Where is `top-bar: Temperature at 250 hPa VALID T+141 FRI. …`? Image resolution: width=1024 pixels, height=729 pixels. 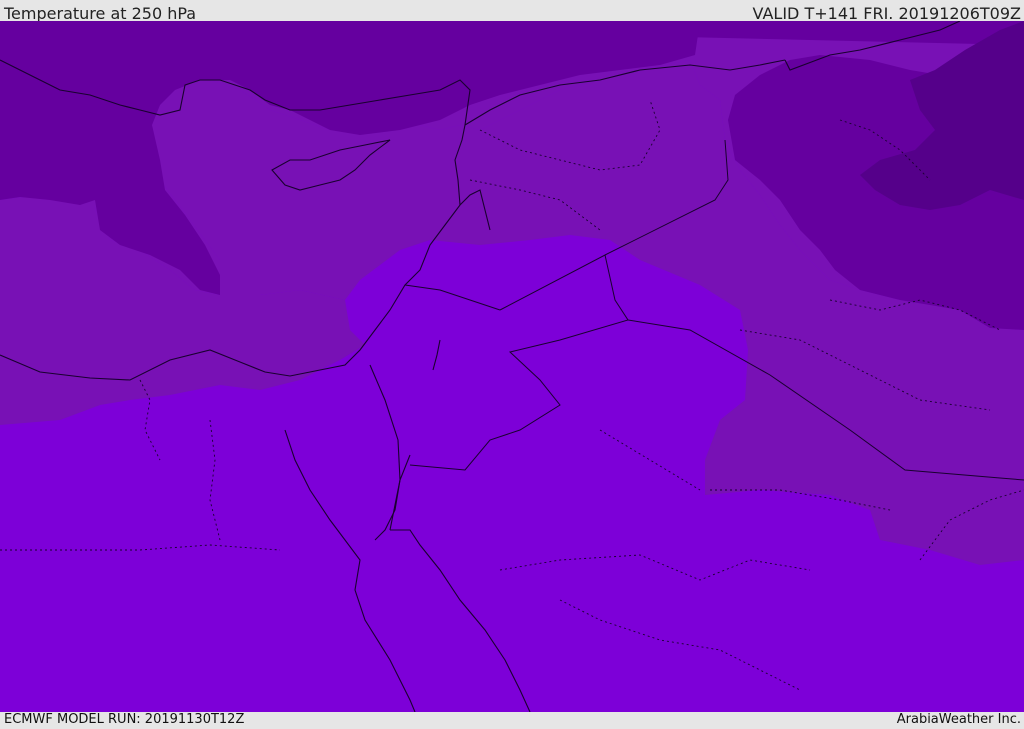
top-bar: Temperature at 250 hPa VALID T+141 FRI. … is located at coordinates (512, 11).